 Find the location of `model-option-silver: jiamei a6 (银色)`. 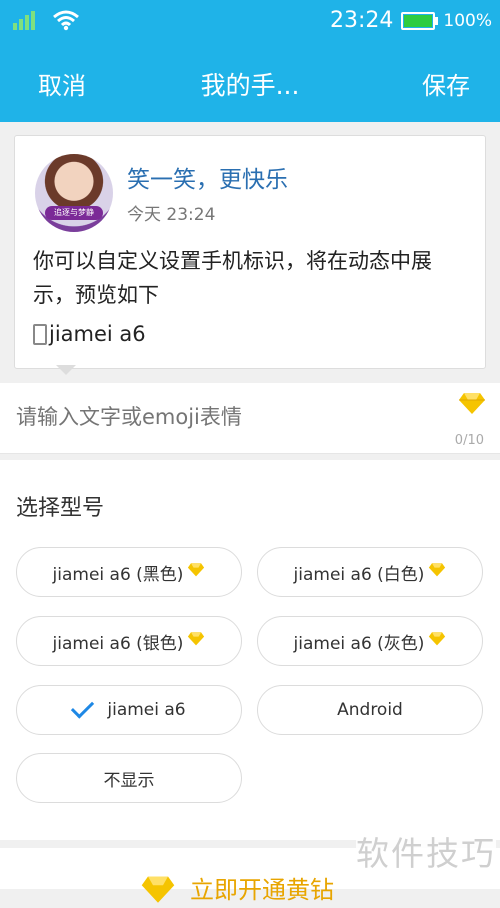

model-option-silver: jiamei a6 (银色) is located at coordinates (129, 641).